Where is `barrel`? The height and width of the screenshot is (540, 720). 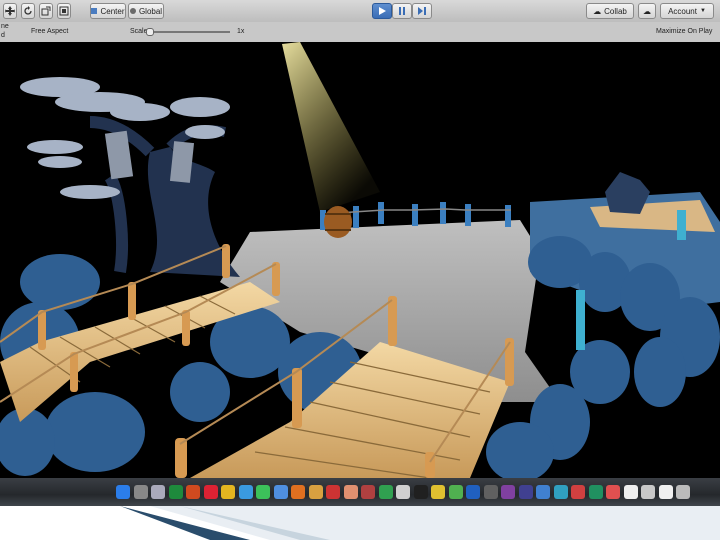 barrel is located at coordinates (338, 222).